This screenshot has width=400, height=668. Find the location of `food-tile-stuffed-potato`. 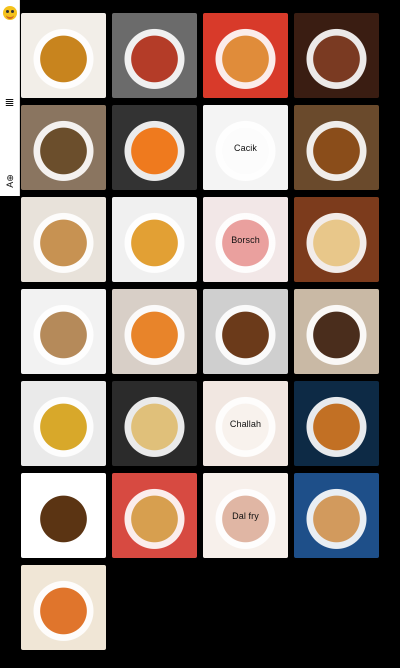

food-tile-stuffed-potato is located at coordinates (63, 331).